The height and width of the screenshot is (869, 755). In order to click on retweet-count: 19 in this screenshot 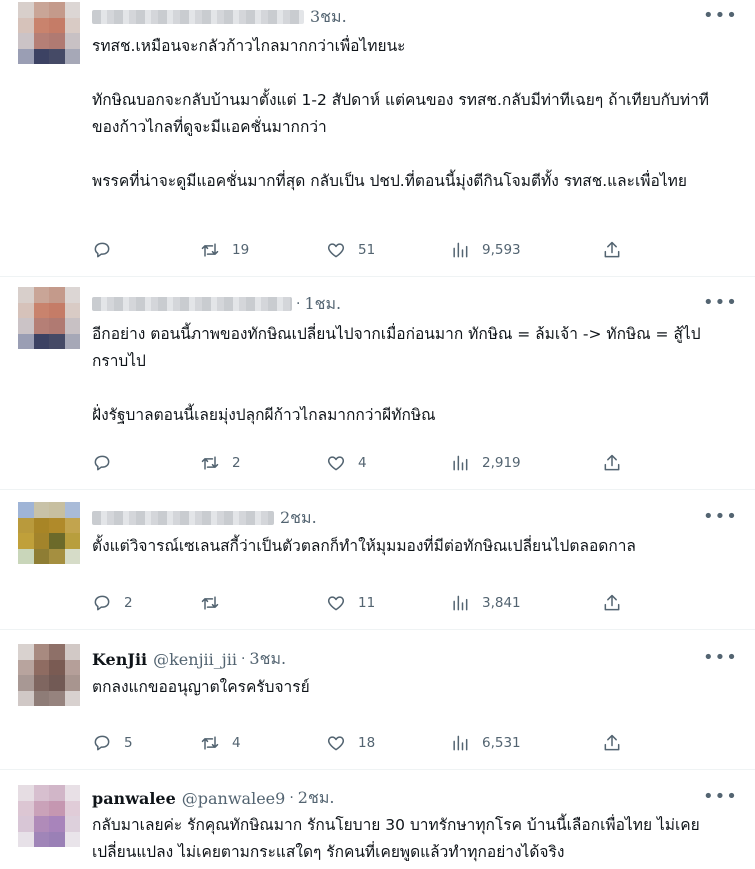, I will do `click(241, 250)`.